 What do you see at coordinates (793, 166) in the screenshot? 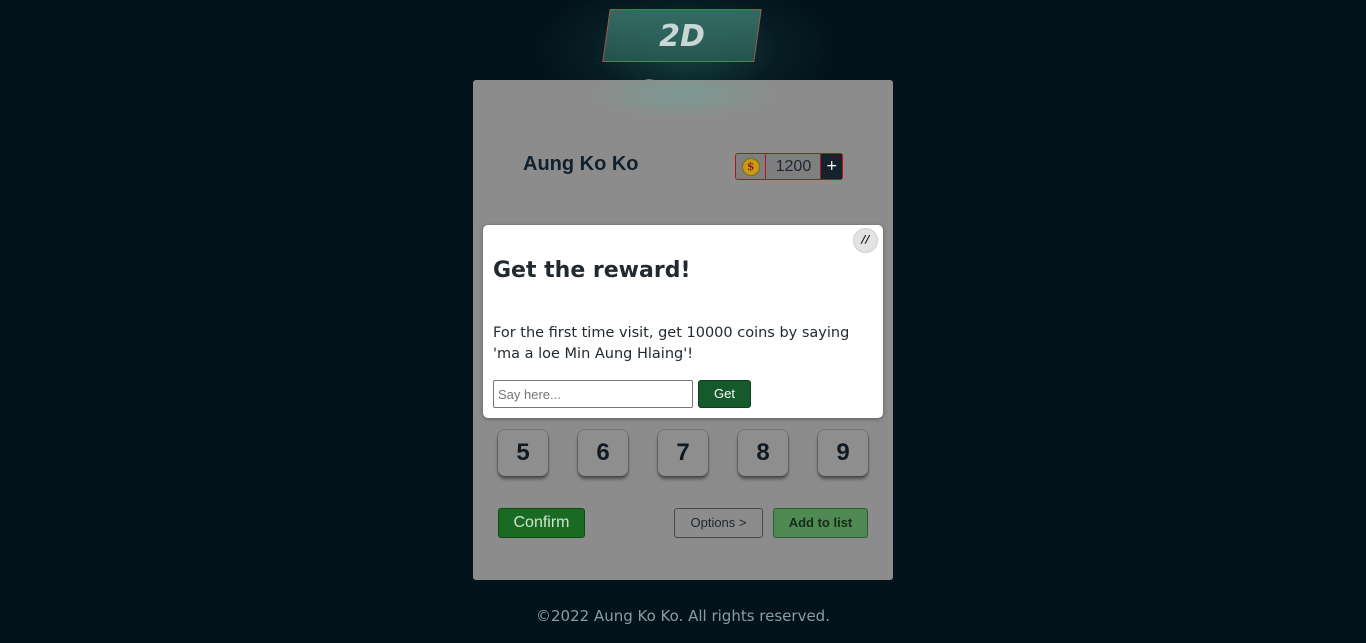
I see `coin-amount: 1200` at bounding box center [793, 166].